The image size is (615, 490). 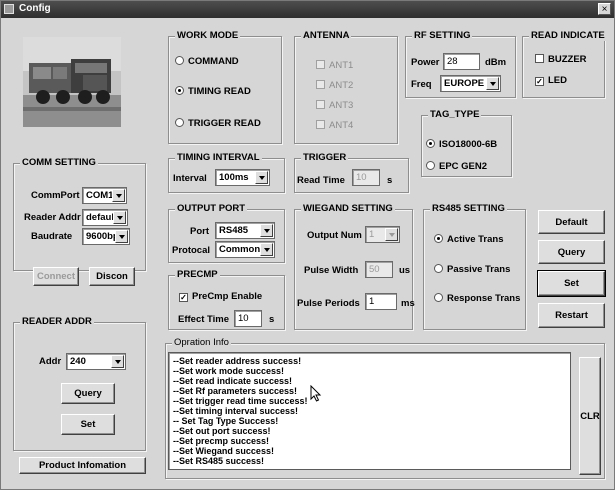 What do you see at coordinates (328, 303) in the screenshot?
I see `pulse-periods-label: Pulse Periods` at bounding box center [328, 303].